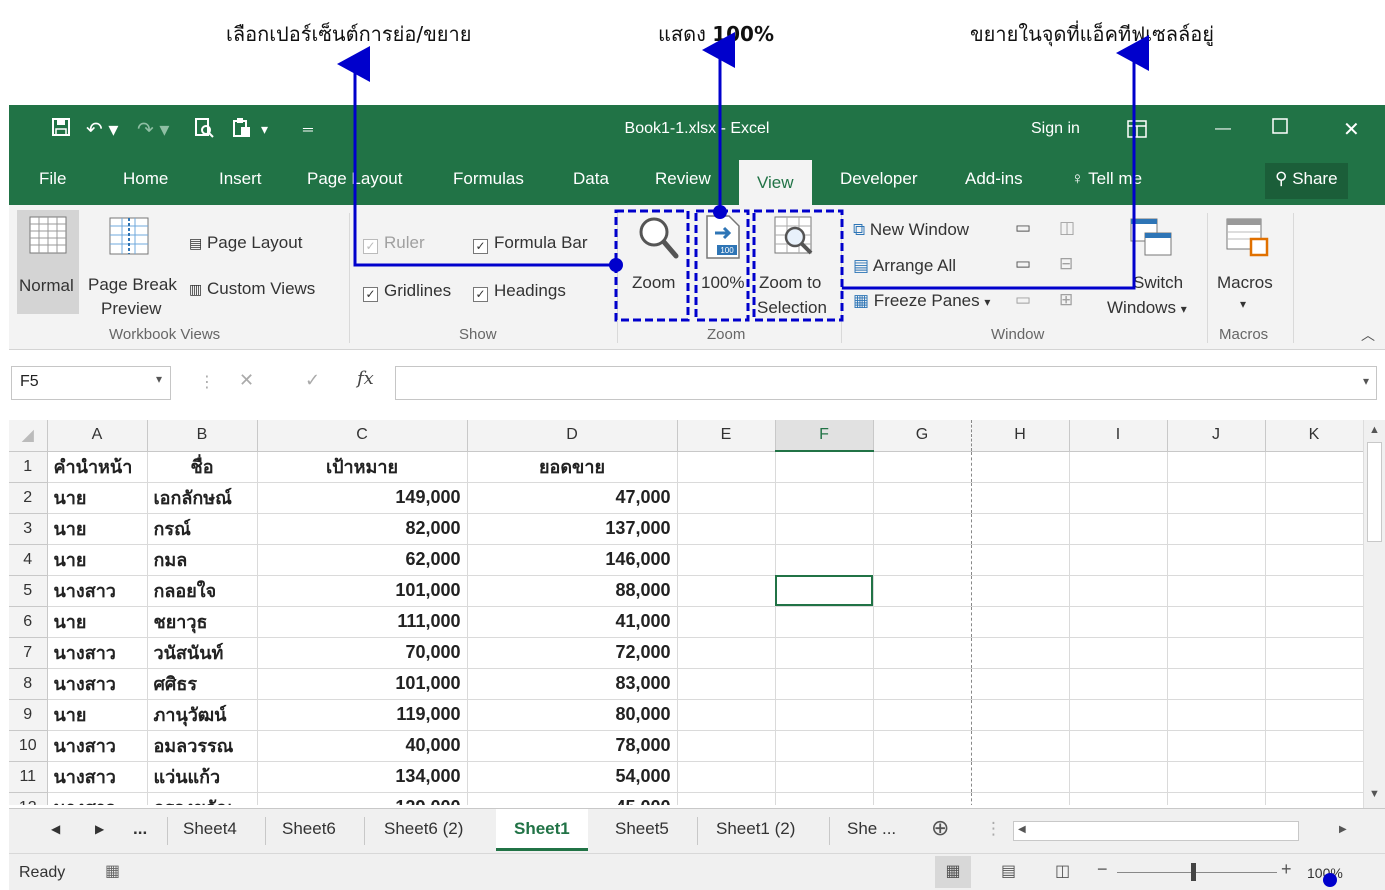 The width and height of the screenshot is (1385, 890). Describe the element at coordinates (362, 777) in the screenshot. I see `cell: 134,000` at that location.